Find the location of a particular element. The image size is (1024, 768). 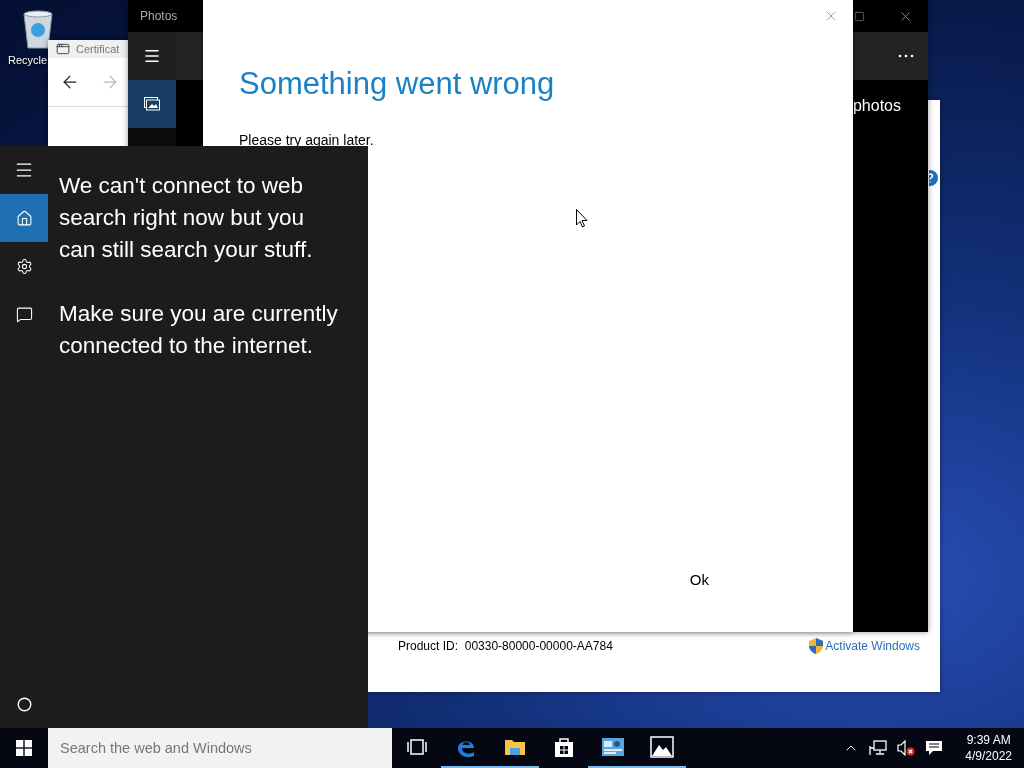

product-id-text: Product ID: 00330-80000-00000-AA784 is located at coordinates (505, 646).